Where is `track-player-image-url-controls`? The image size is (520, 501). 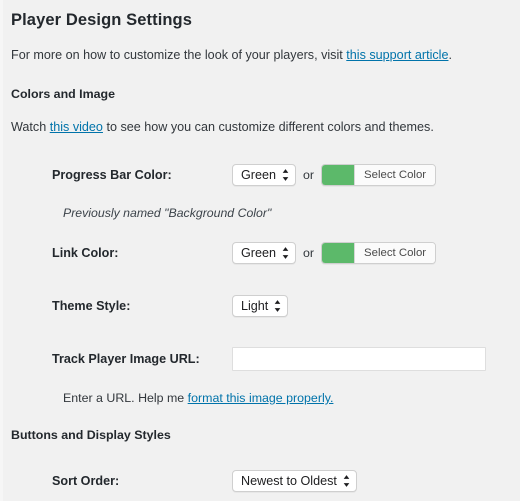 track-player-image-url-controls is located at coordinates (359, 359).